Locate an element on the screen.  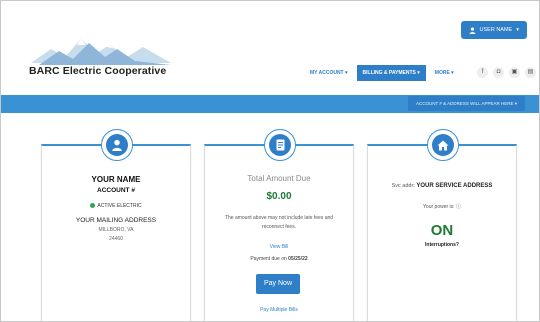
status-badge: ACTIVE ELECTRIC is located at coordinates (116, 206).